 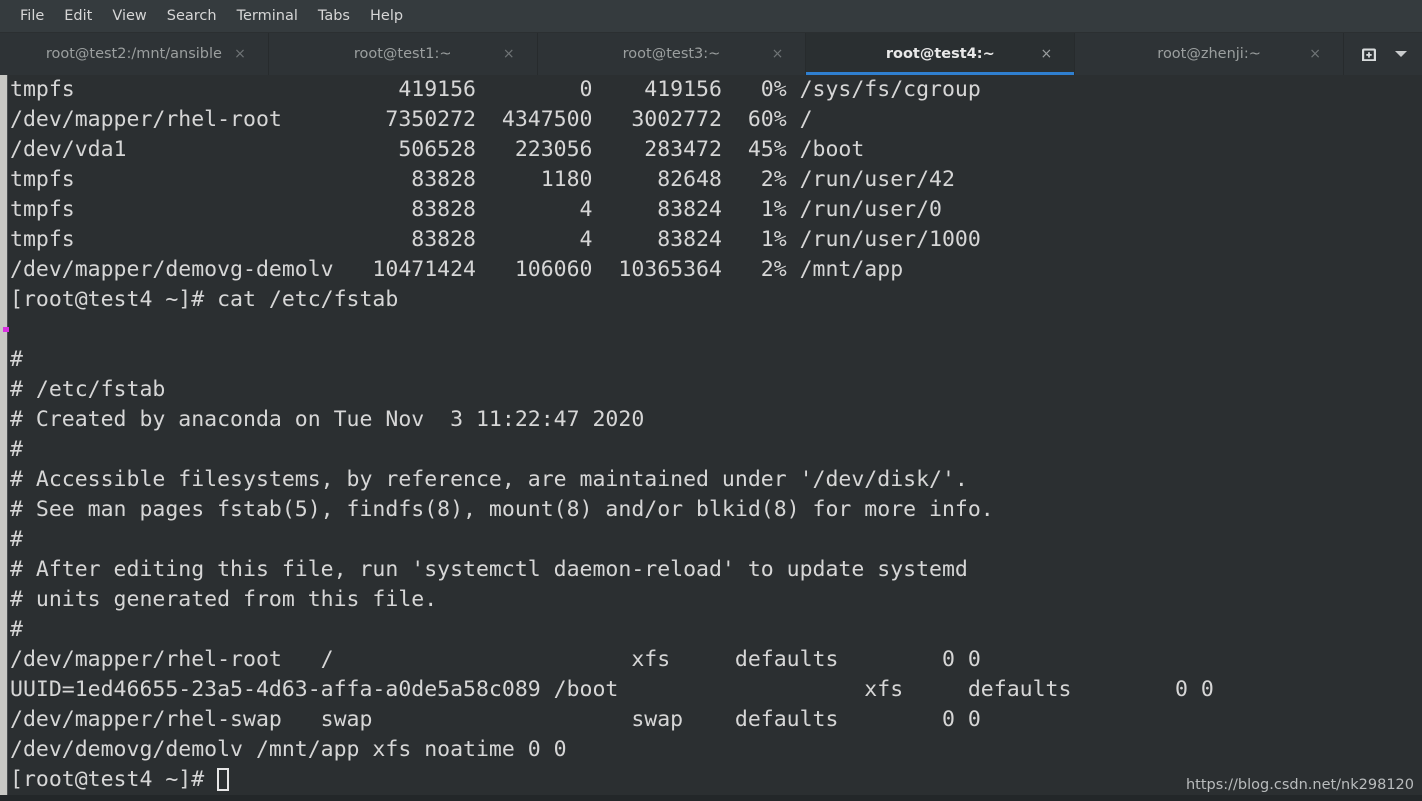 I want to click on new-tab-icon, so click(x=1369, y=54).